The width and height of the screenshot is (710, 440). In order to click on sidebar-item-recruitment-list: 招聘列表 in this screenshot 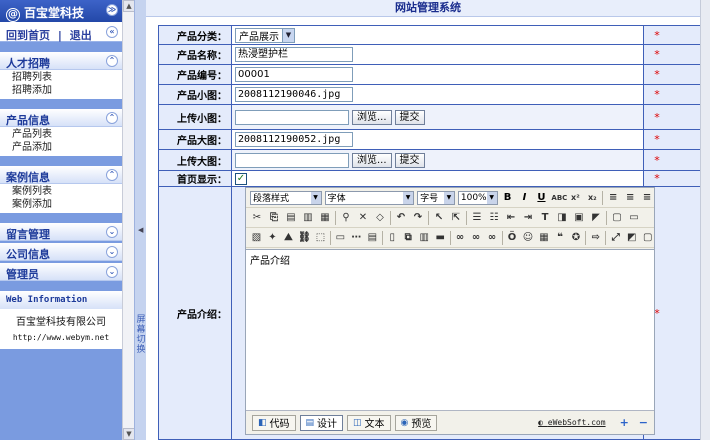, I will do `click(67, 77)`.